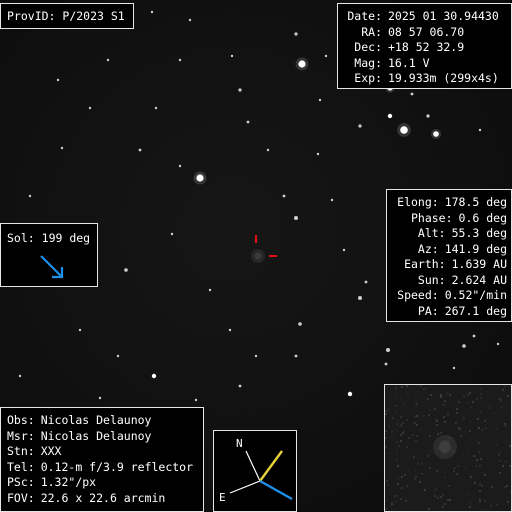 This screenshot has height=512, width=512. Describe the element at coordinates (222, 497) in the screenshot. I see `compass-east-label: E` at that location.